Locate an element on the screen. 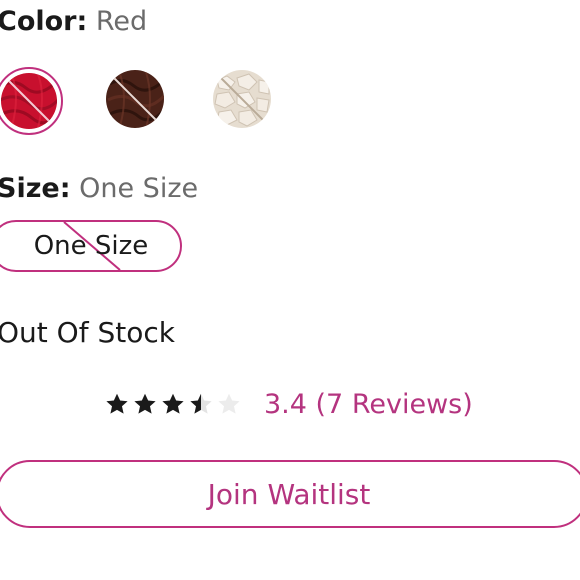  swatch-red is located at coordinates (32, 101).